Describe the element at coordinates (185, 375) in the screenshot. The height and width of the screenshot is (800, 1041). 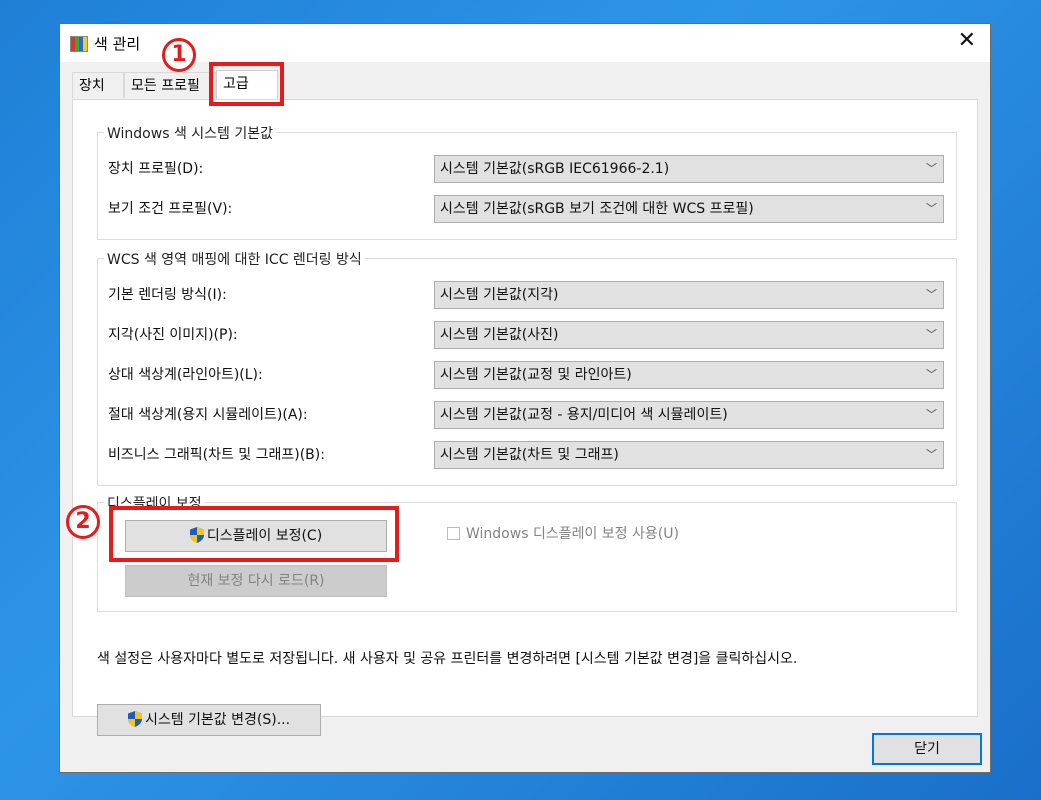
I see `relative-colorimetric-label: 상대 색상계(라인아트)(L):` at that location.